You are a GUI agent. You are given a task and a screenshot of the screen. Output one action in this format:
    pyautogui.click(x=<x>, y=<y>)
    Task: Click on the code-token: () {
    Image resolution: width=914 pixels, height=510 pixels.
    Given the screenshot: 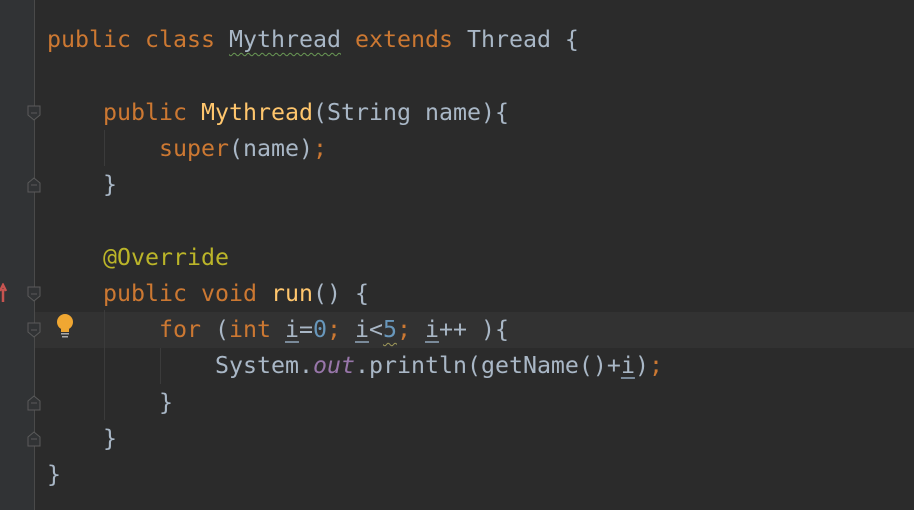 What is the action you would take?
    pyautogui.click(x=340, y=293)
    